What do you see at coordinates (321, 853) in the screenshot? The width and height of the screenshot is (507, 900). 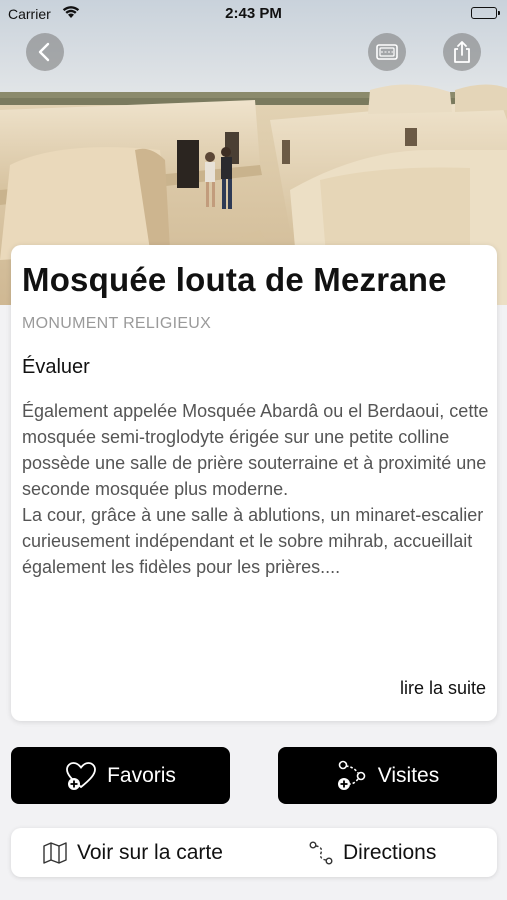 I see `directions-icon` at bounding box center [321, 853].